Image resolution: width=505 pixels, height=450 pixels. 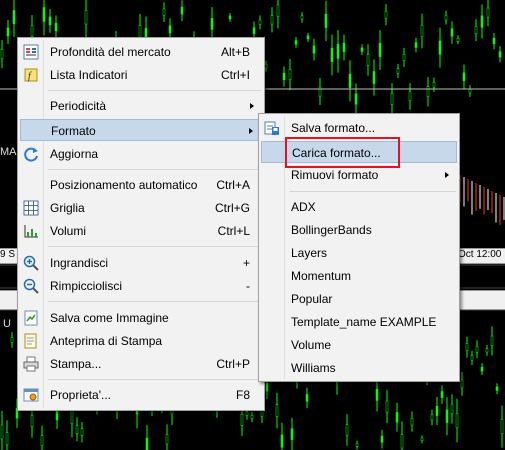 What do you see at coordinates (141, 52) in the screenshot?
I see `menu-item-market-depth: Profondità del mercato Alt+B` at bounding box center [141, 52].